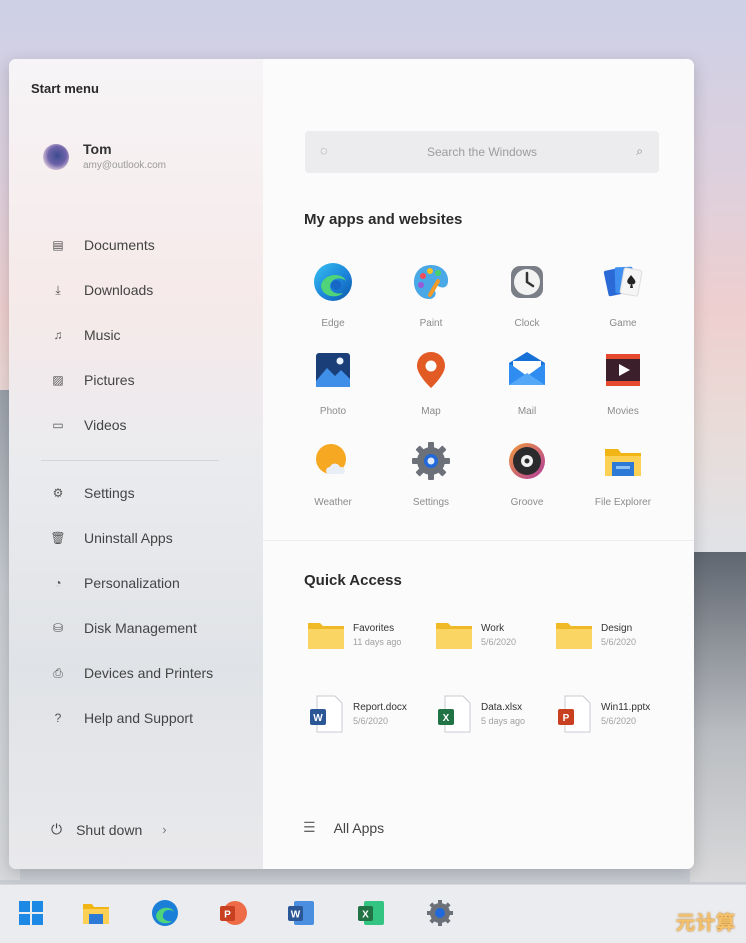 The width and height of the screenshot is (746, 943). I want to click on quick-access-name: Data.xlsx, so click(502, 707).